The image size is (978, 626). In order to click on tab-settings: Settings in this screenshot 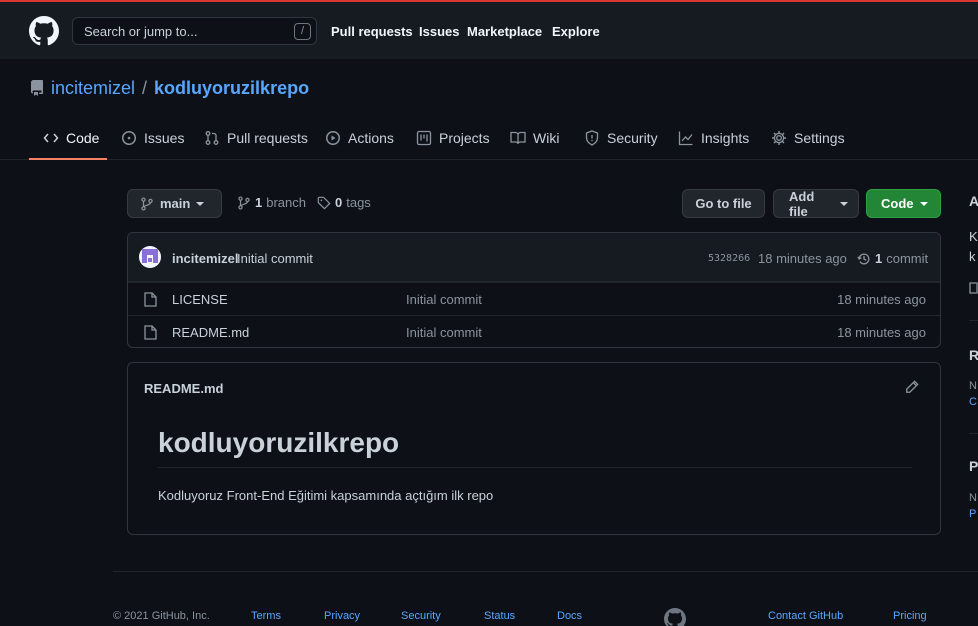, I will do `click(808, 139)`.